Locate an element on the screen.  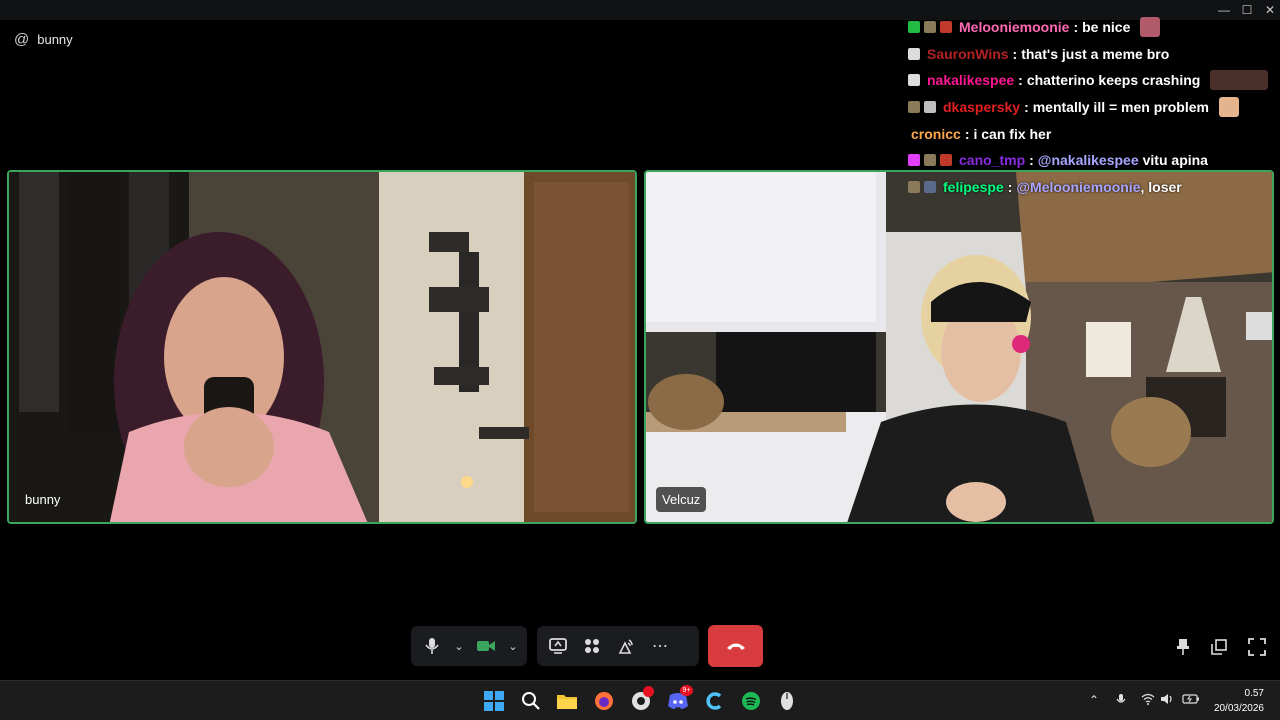
wifi-icon is located at coordinates (1148, 700).